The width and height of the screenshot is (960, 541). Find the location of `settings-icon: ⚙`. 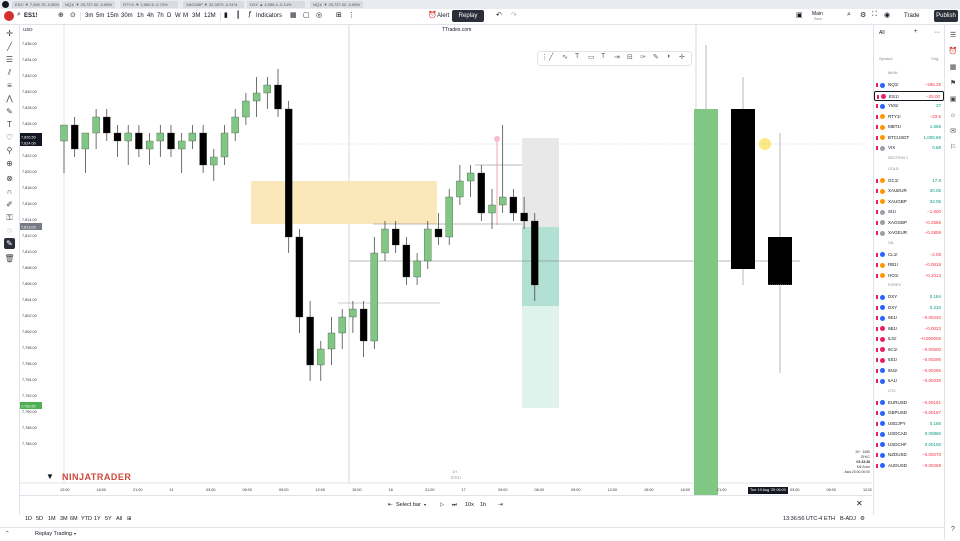

settings-icon: ⚙ is located at coordinates (863, 15).